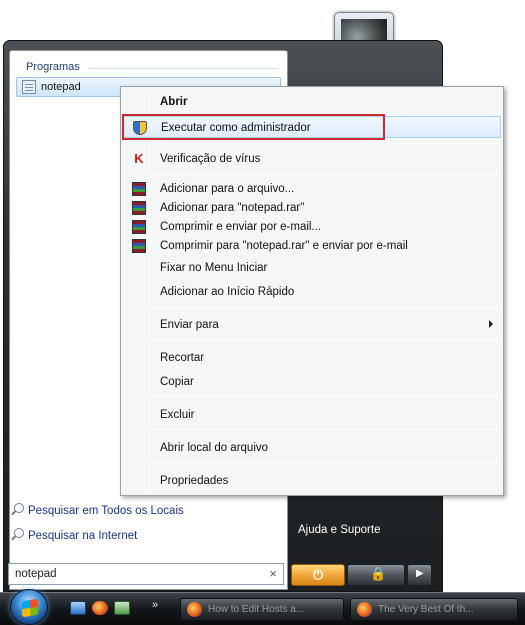 The height and width of the screenshot is (625, 525). What do you see at coordinates (312, 481) in the screenshot?
I see `menu-item-properties: Propriedades` at bounding box center [312, 481].